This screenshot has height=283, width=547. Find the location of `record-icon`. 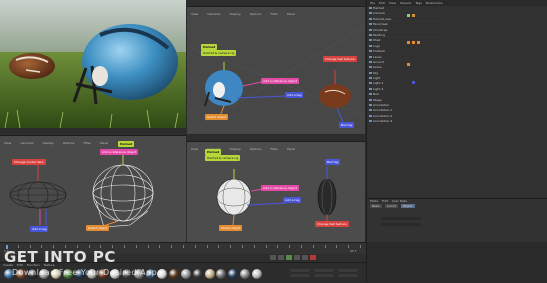

record-icon is located at coordinates (313, 257).